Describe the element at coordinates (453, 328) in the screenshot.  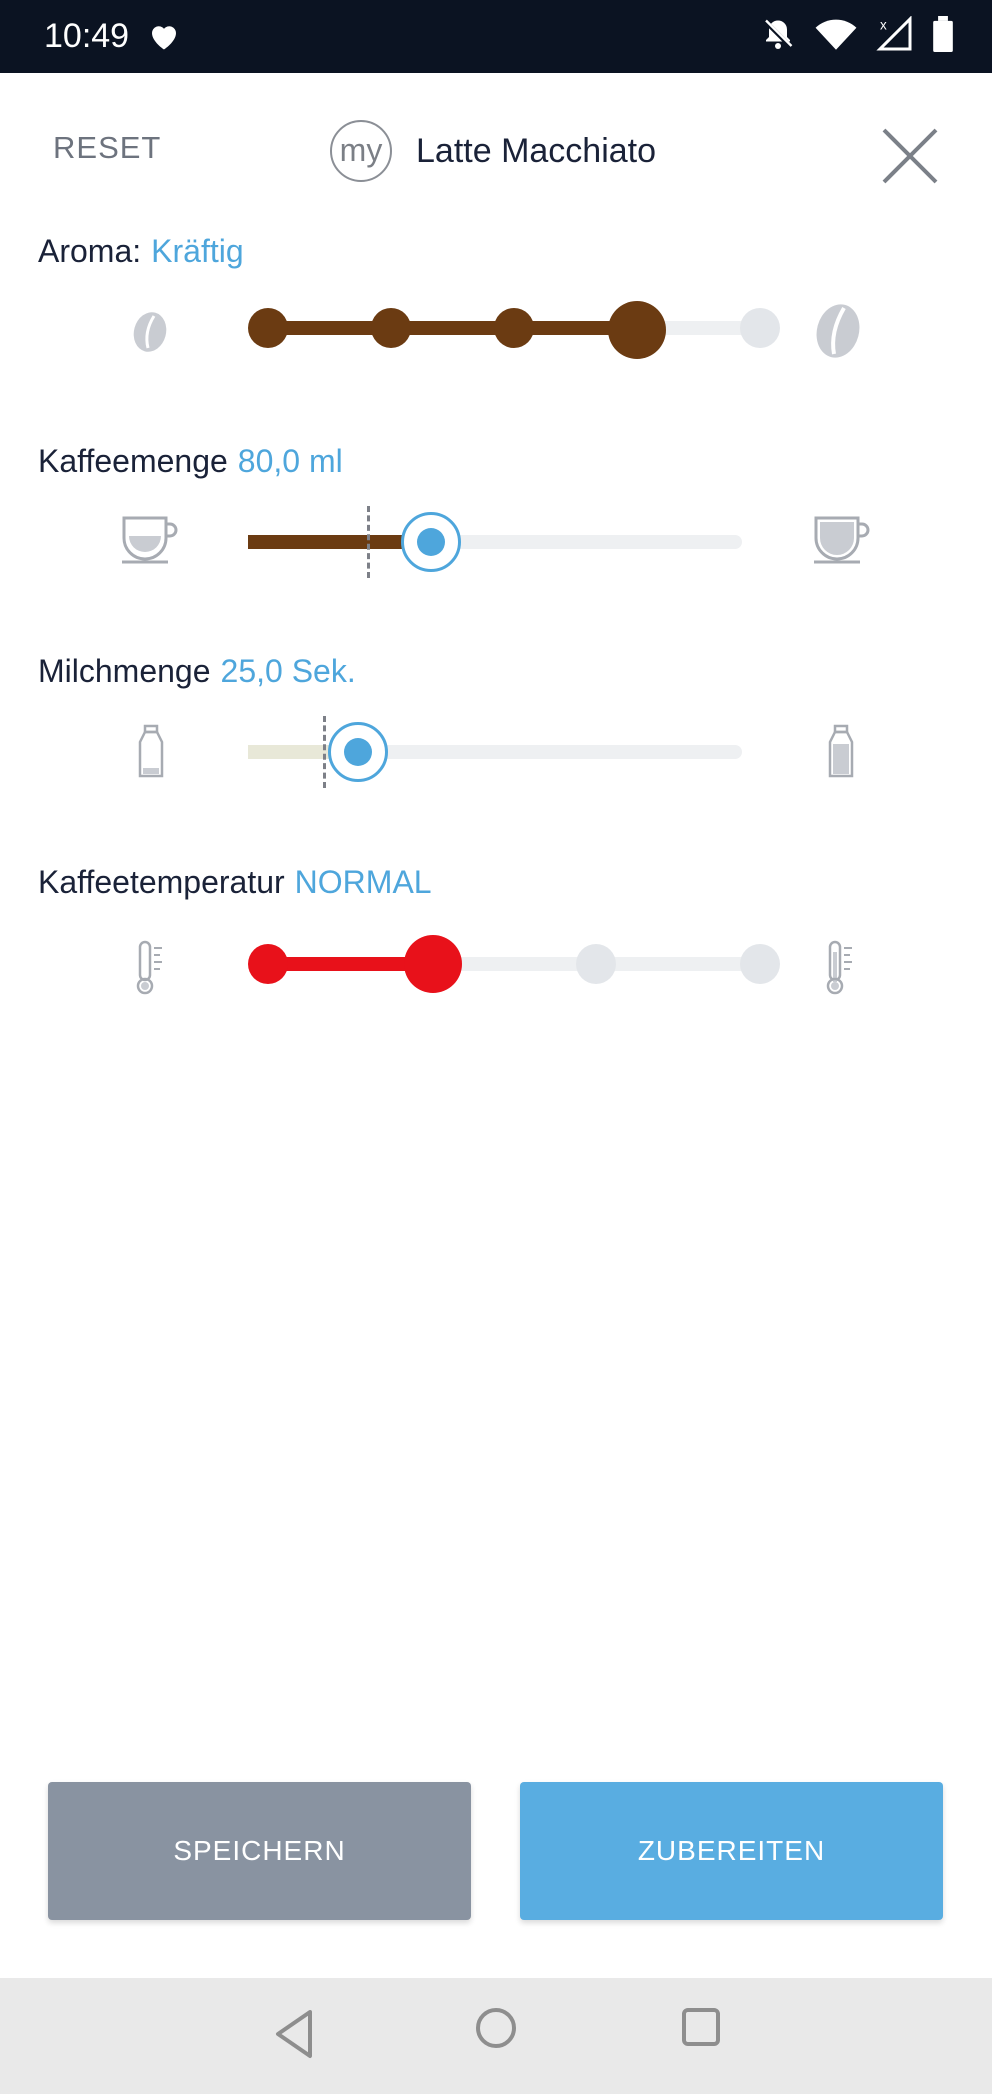
I see `aroma-fill` at that location.